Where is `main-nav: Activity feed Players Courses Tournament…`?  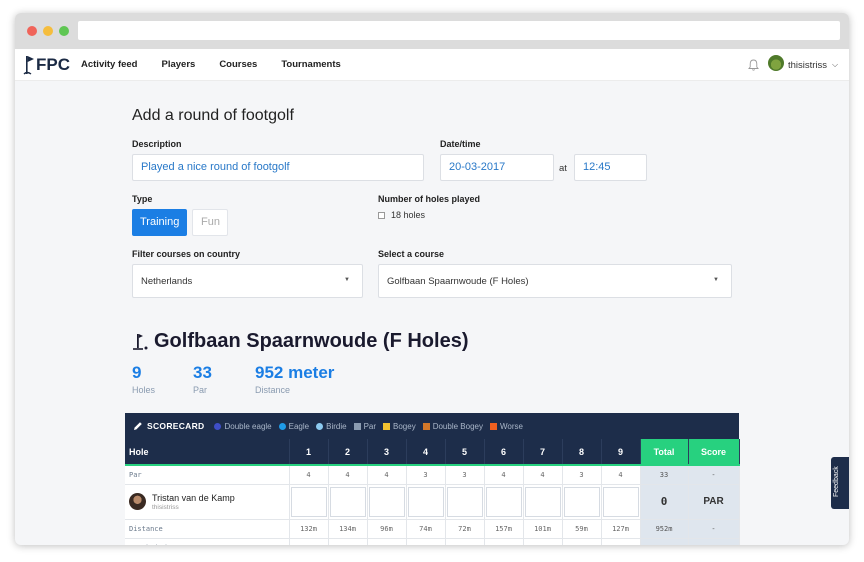 main-nav: Activity feed Players Courses Tournament… is located at coordinates (223, 64).